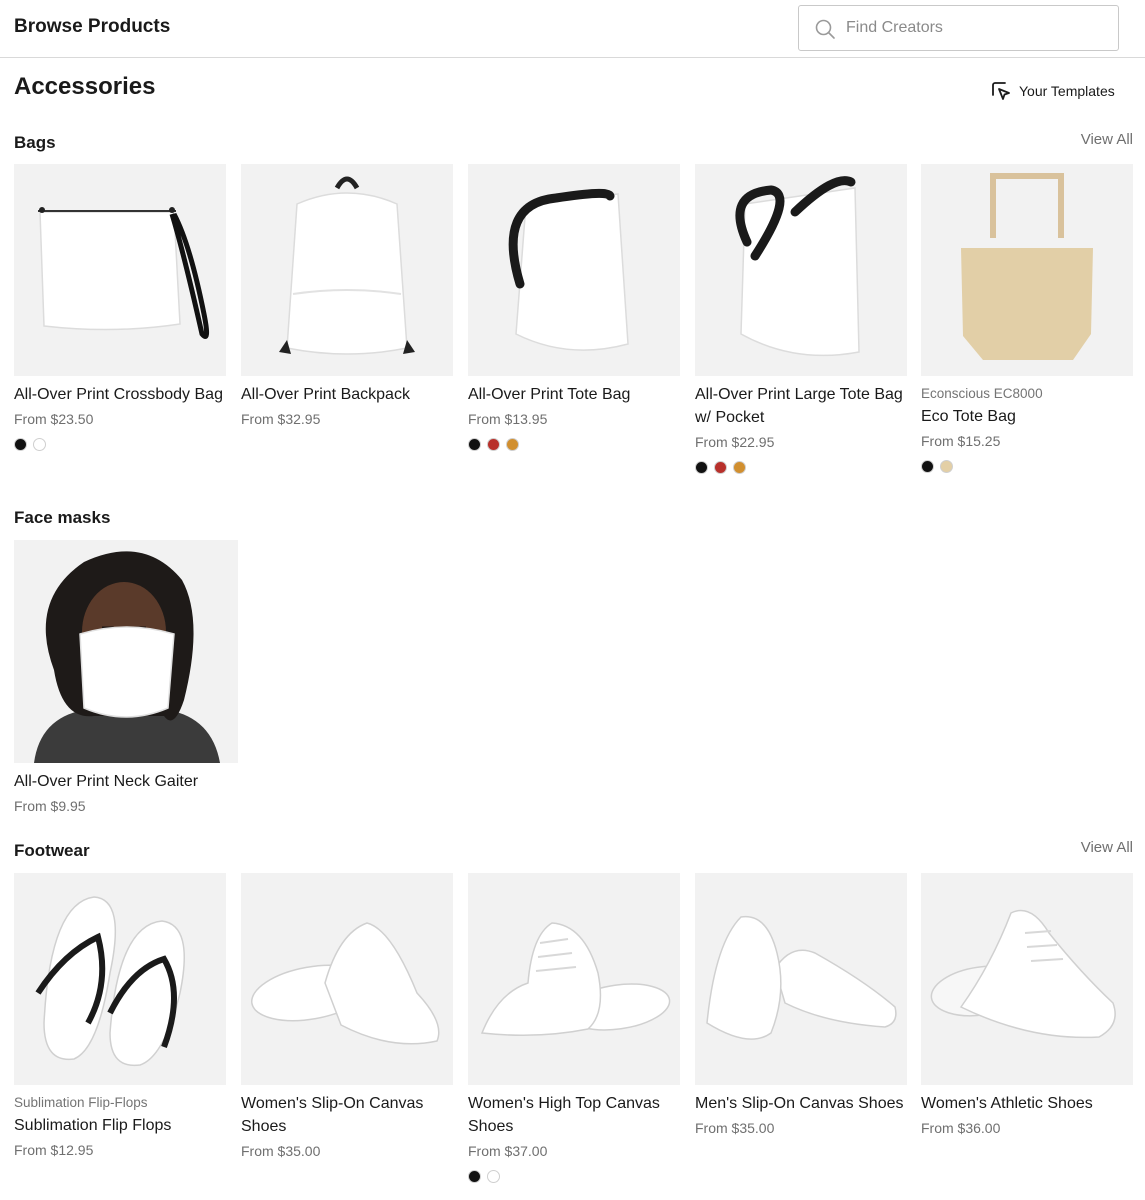  Describe the element at coordinates (946, 466) in the screenshot. I see `color-swatch-natural` at that location.